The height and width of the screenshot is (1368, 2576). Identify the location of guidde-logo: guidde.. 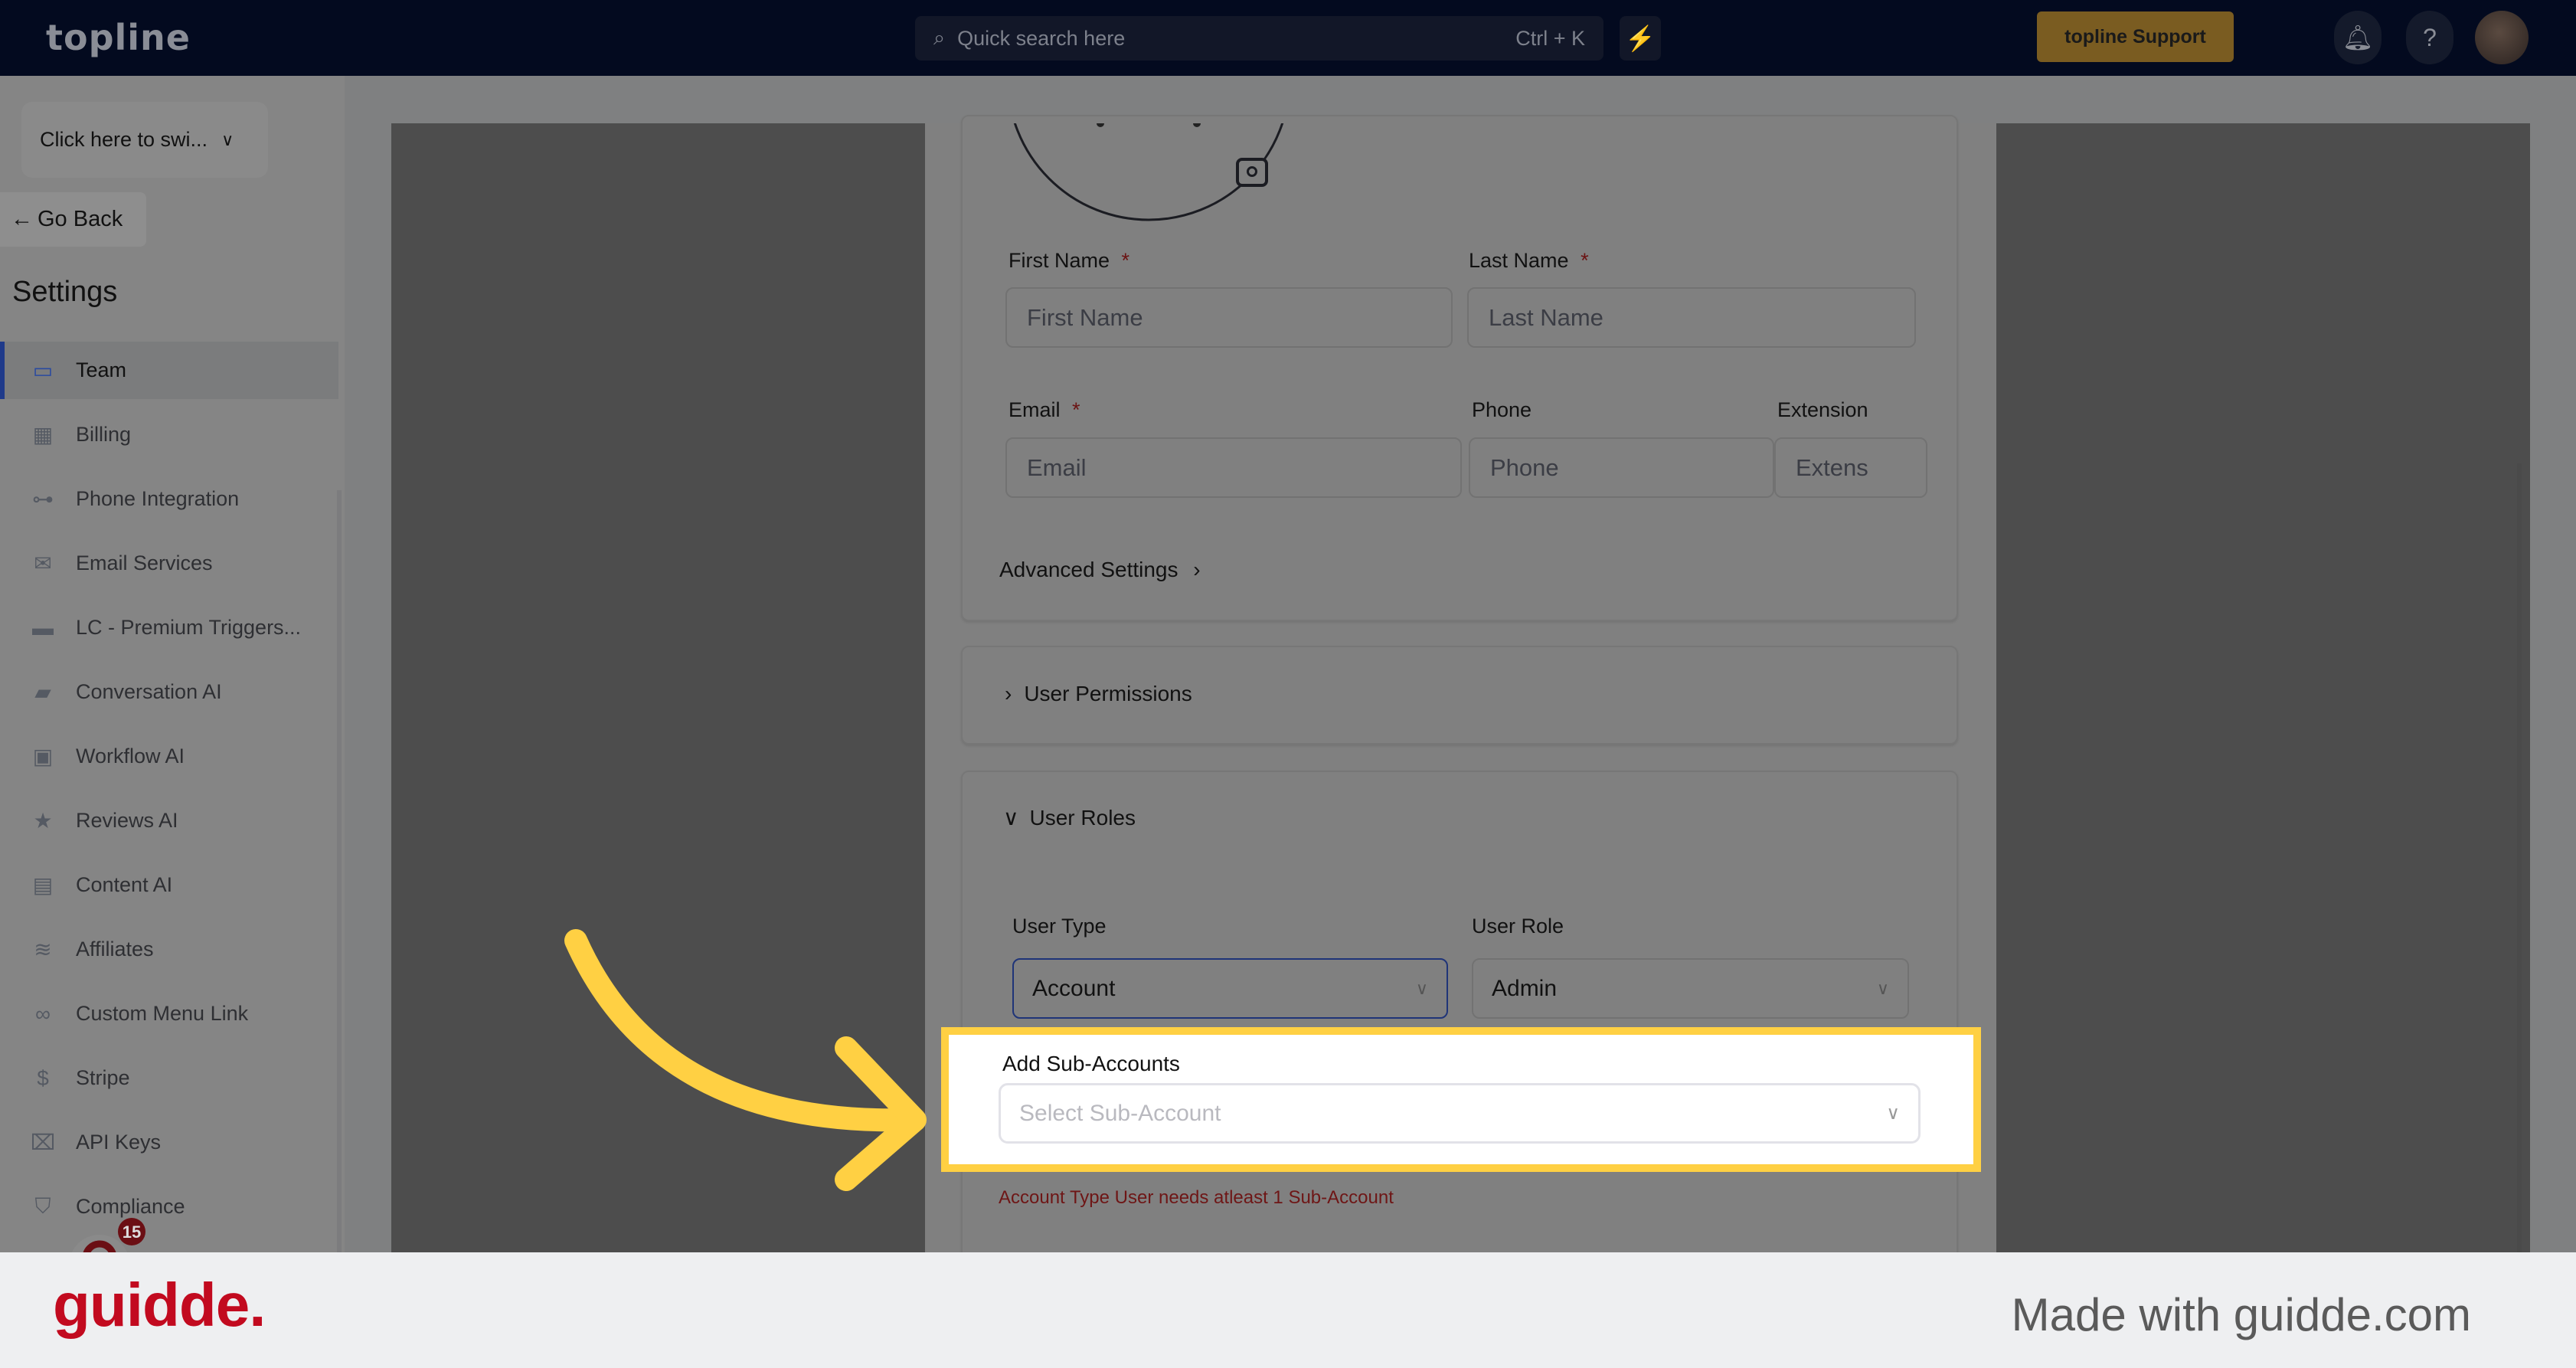
(159, 1305).